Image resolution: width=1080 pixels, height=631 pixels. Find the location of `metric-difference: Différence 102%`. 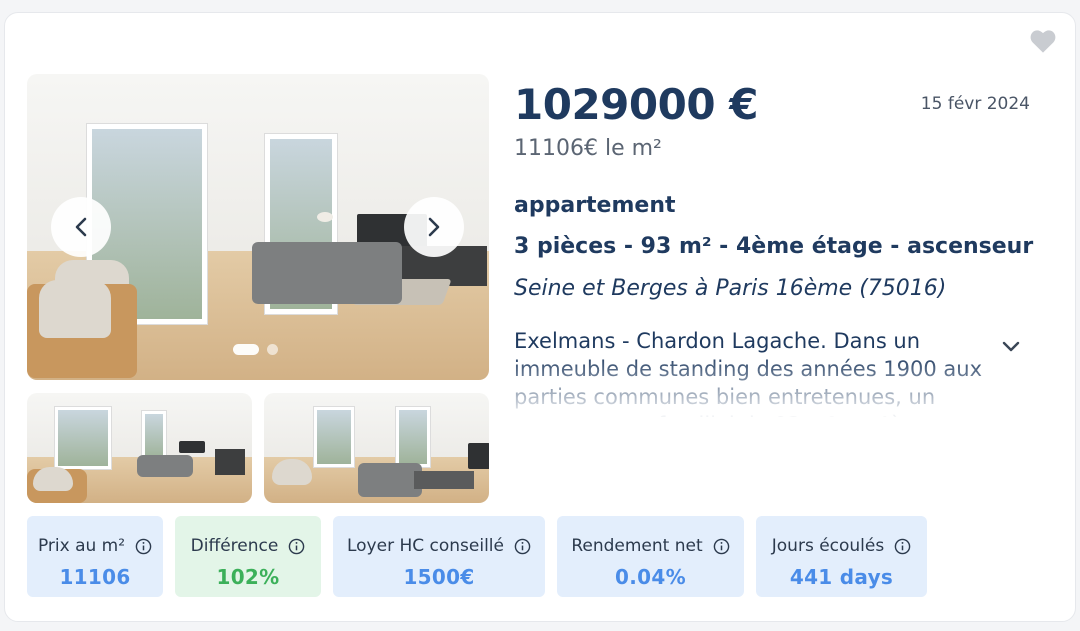

metric-difference: Différence 102% is located at coordinates (248, 556).